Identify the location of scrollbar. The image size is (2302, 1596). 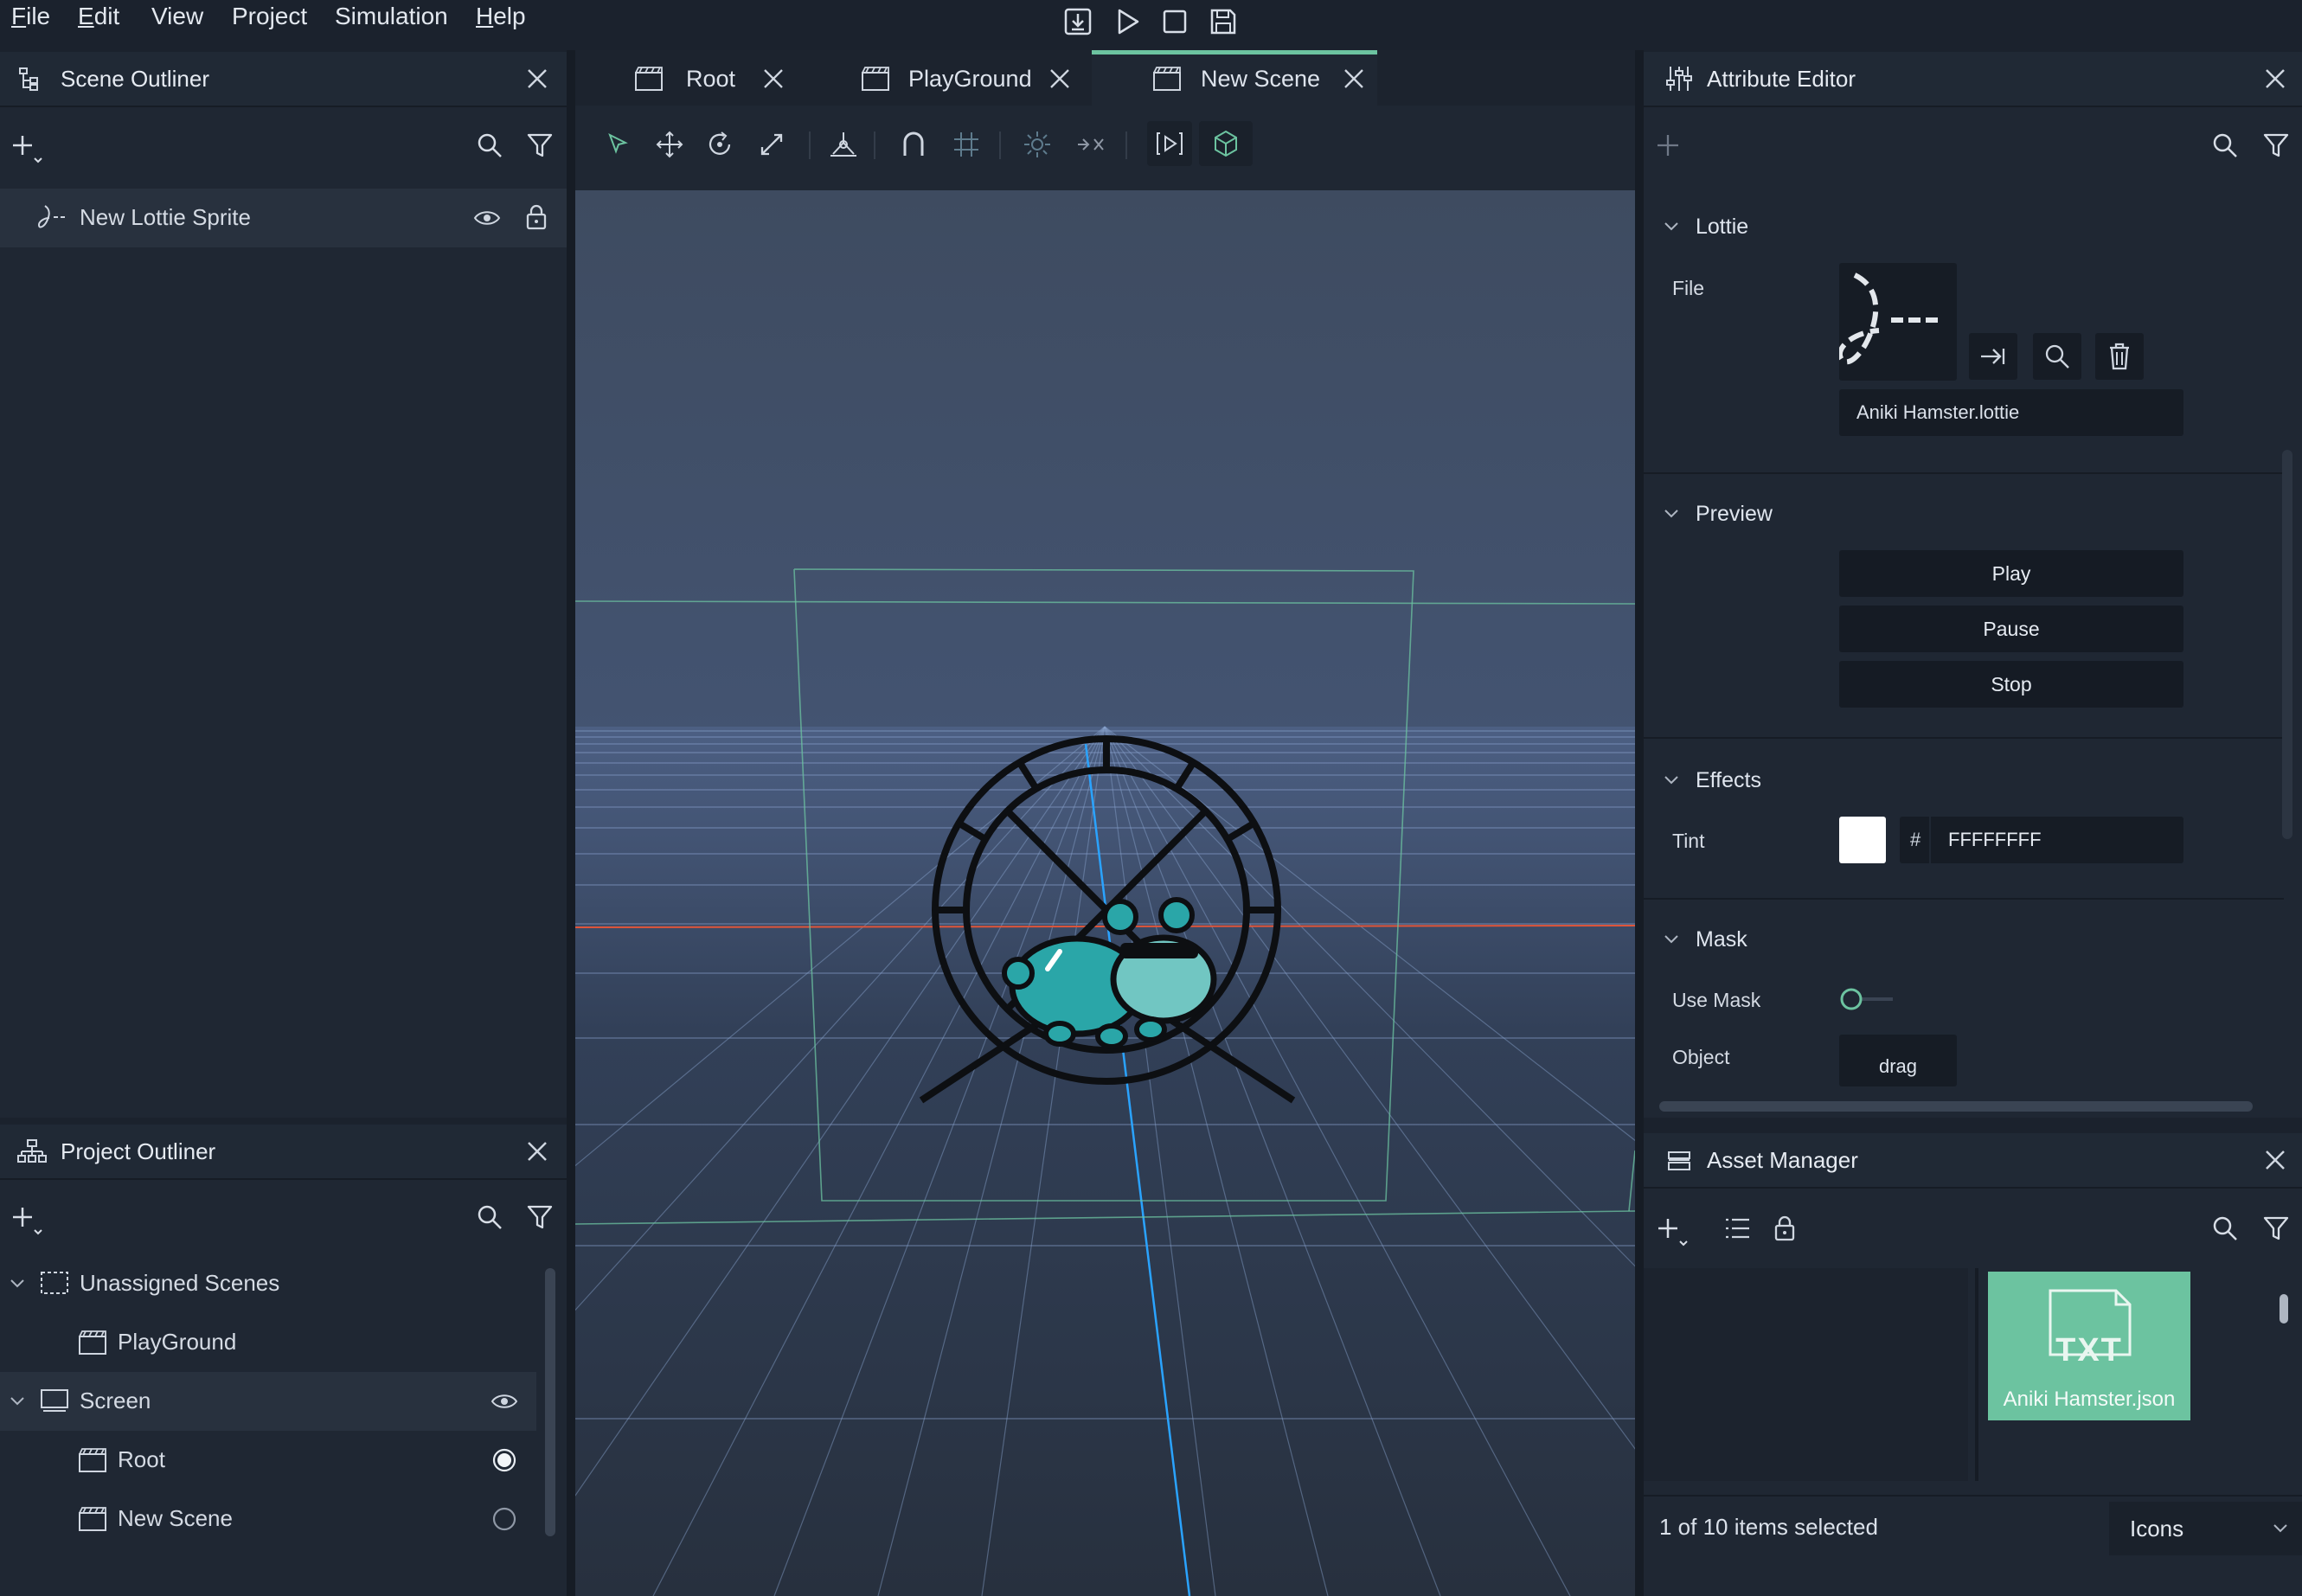
(550, 1402).